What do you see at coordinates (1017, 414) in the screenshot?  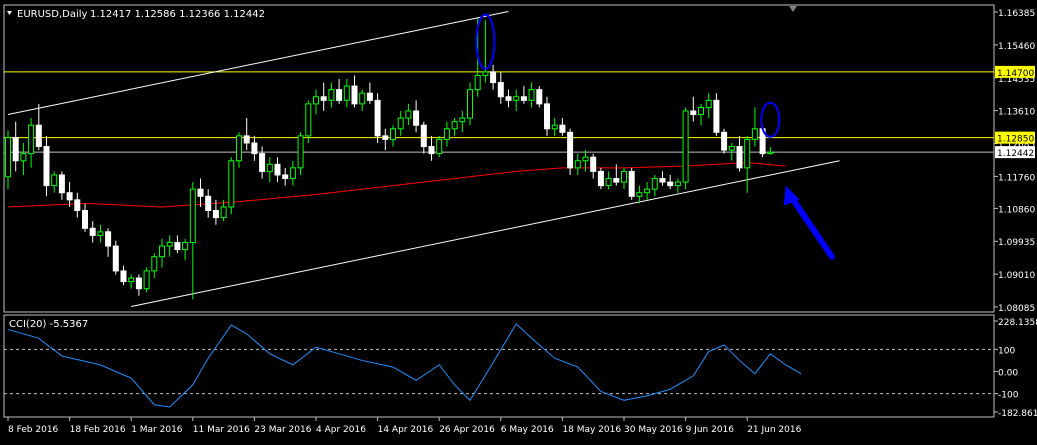 I see `cci-tick-label: -182.8614` at bounding box center [1017, 414].